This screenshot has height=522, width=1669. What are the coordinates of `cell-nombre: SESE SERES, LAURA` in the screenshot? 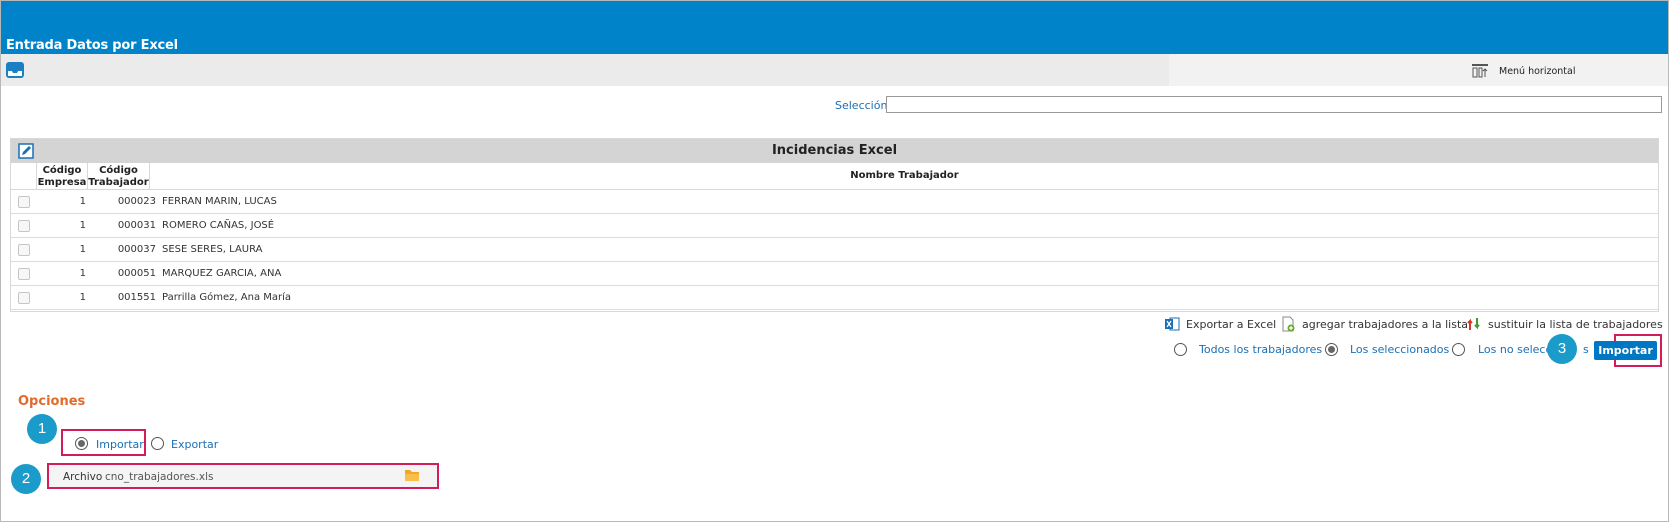 It's located at (212, 249).